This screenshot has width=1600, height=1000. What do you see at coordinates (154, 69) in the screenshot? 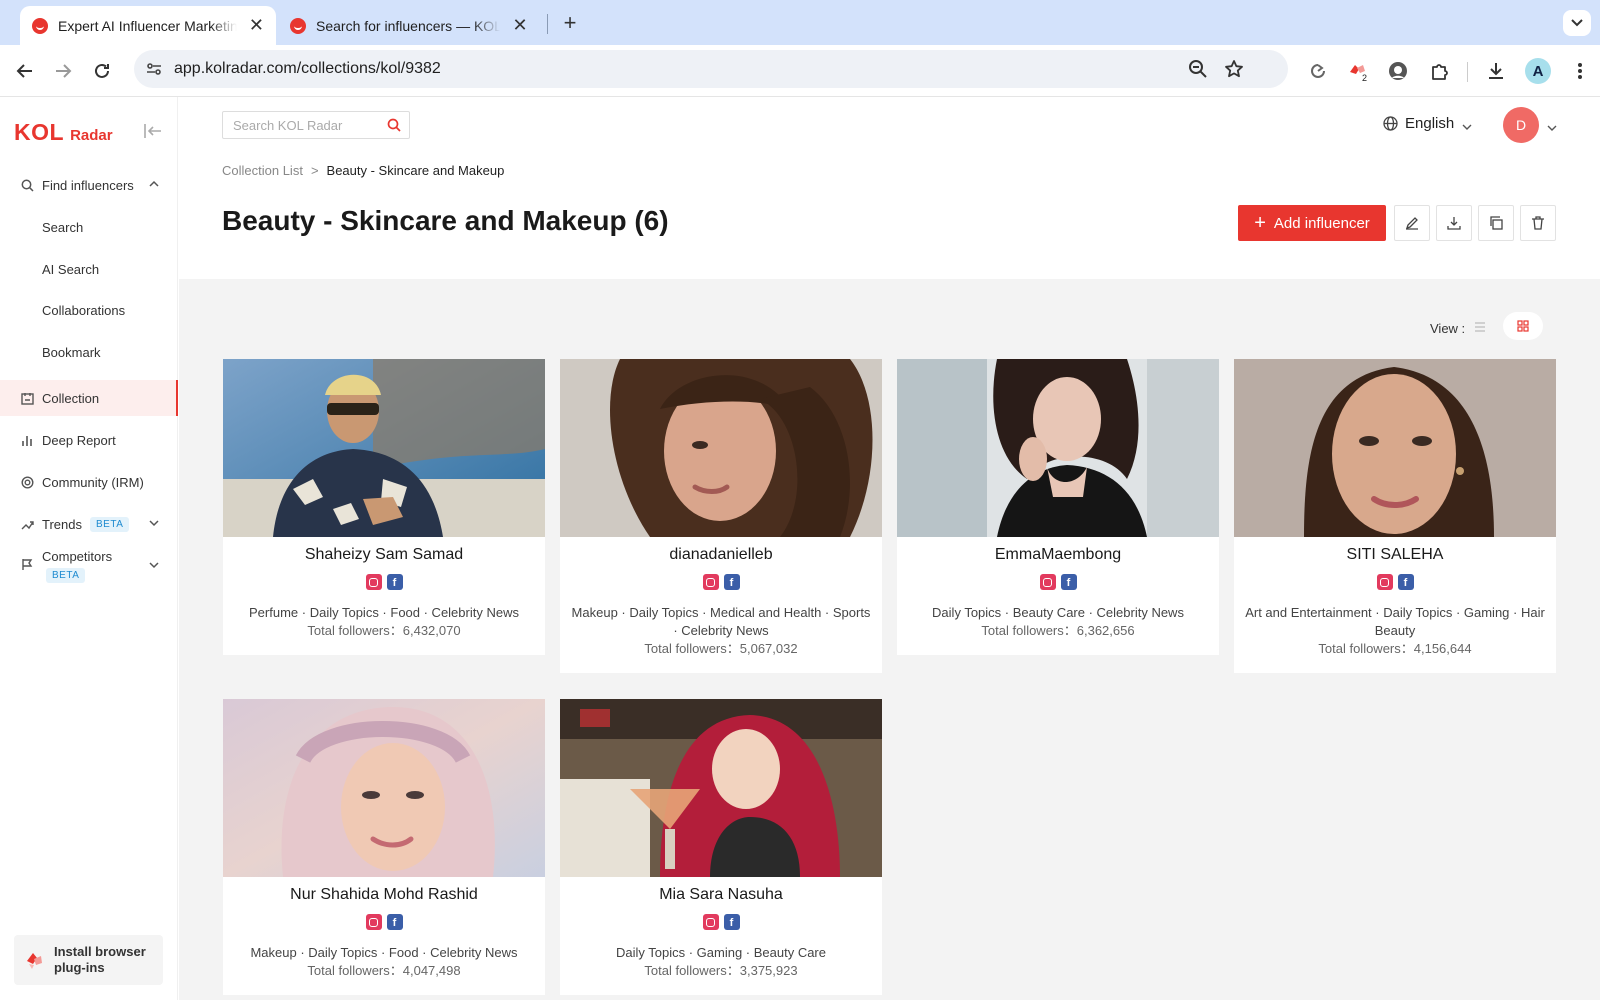
I see `site-settings-icon` at bounding box center [154, 69].